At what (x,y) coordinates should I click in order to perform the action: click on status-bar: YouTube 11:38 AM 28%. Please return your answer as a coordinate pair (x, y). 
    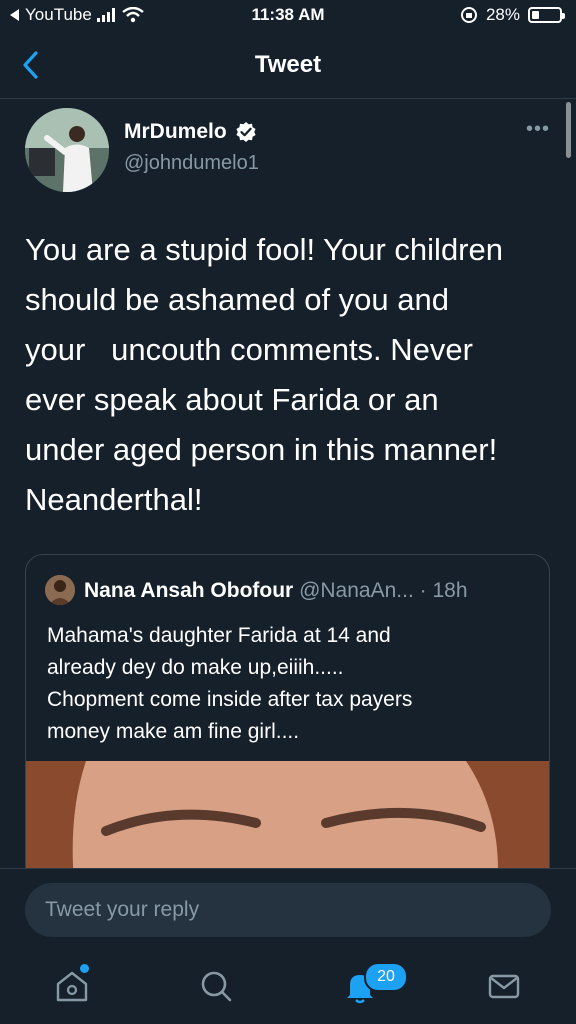
    Looking at the image, I should click on (288, 16).